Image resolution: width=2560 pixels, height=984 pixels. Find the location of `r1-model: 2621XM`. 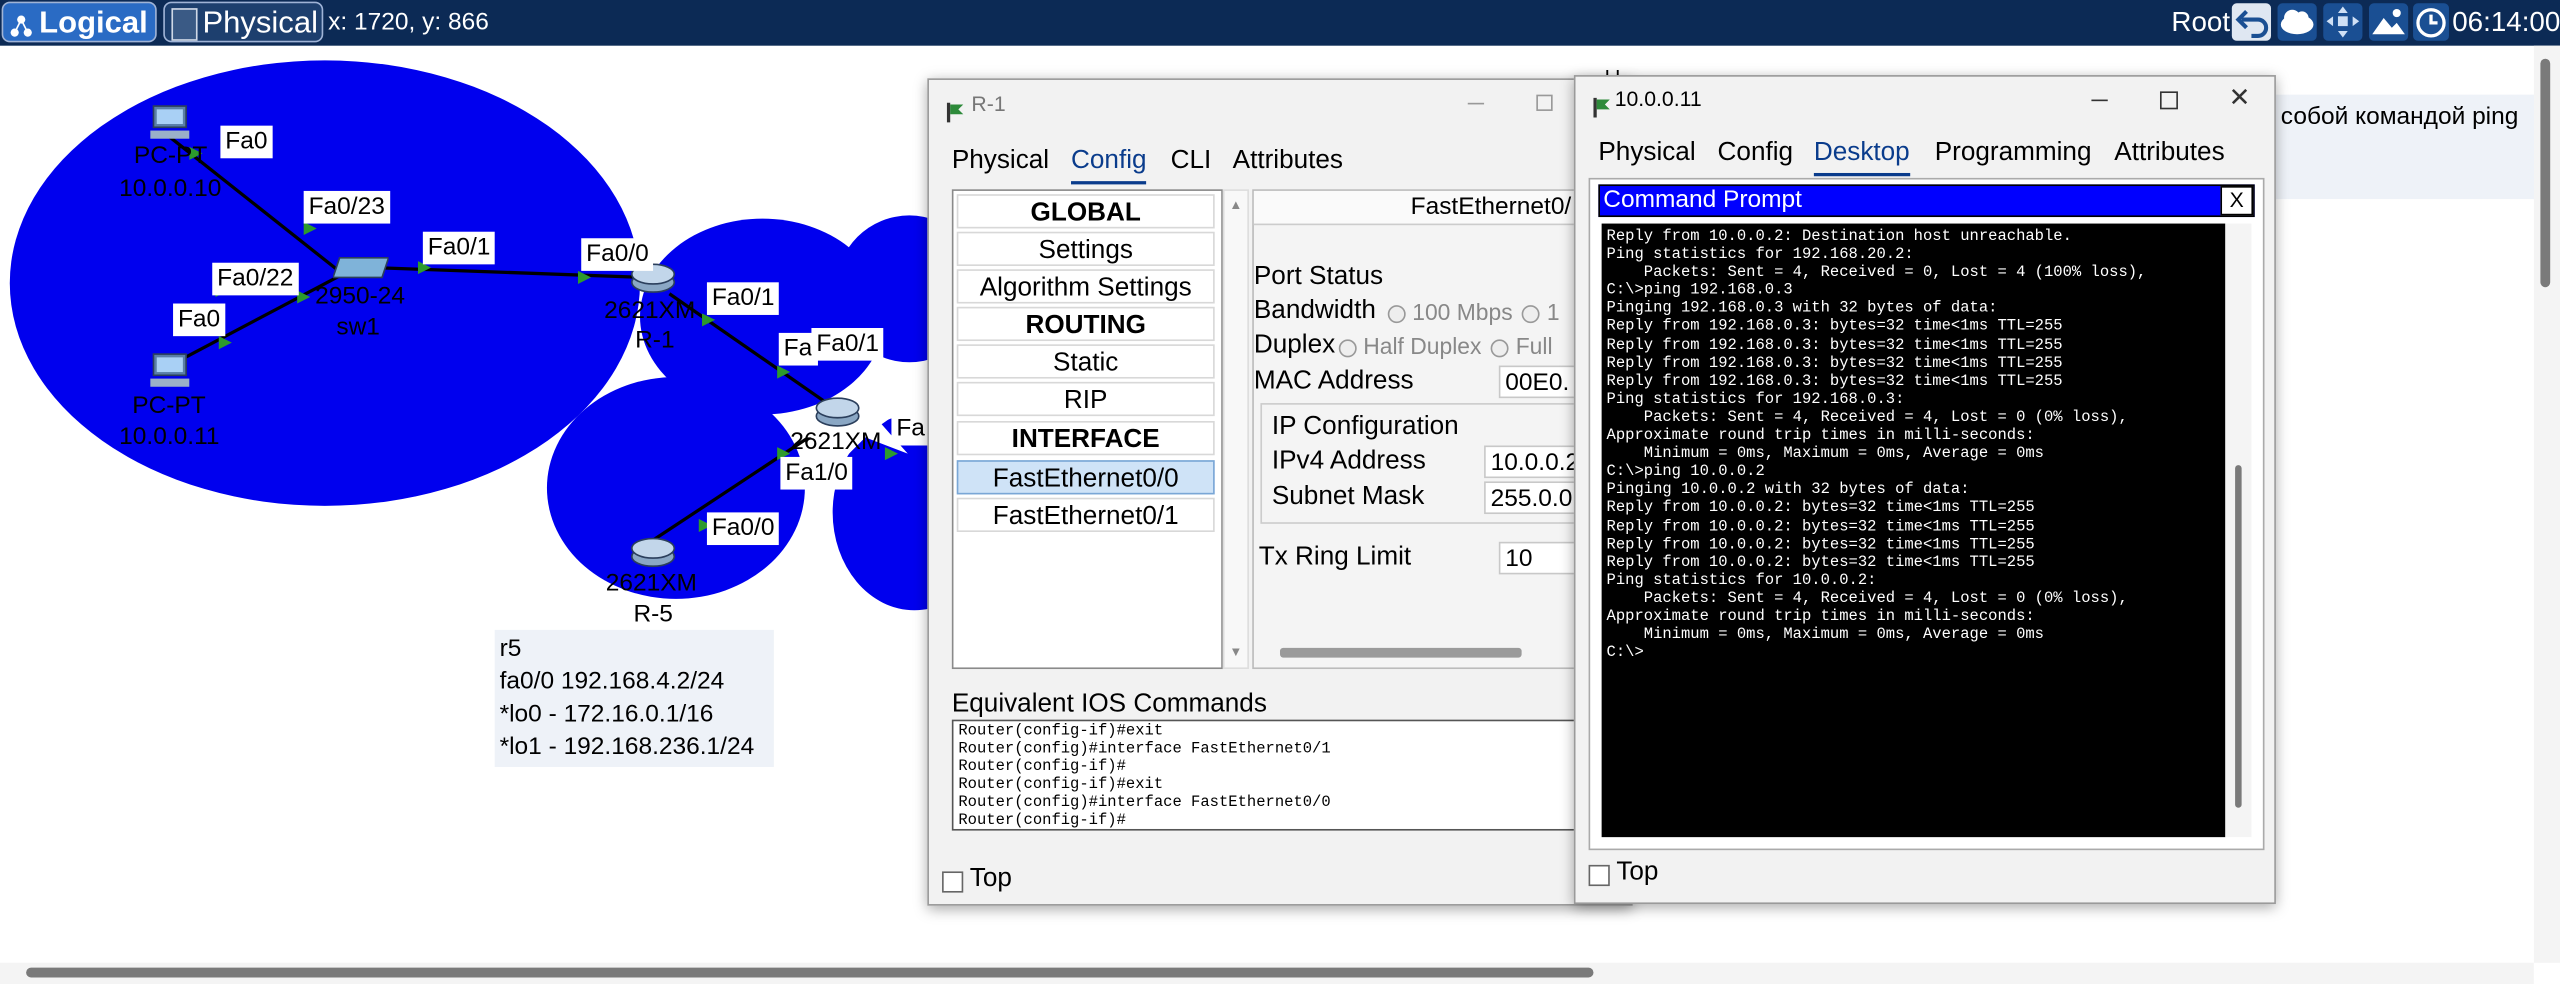

r1-model: 2621XM is located at coordinates (650, 310).